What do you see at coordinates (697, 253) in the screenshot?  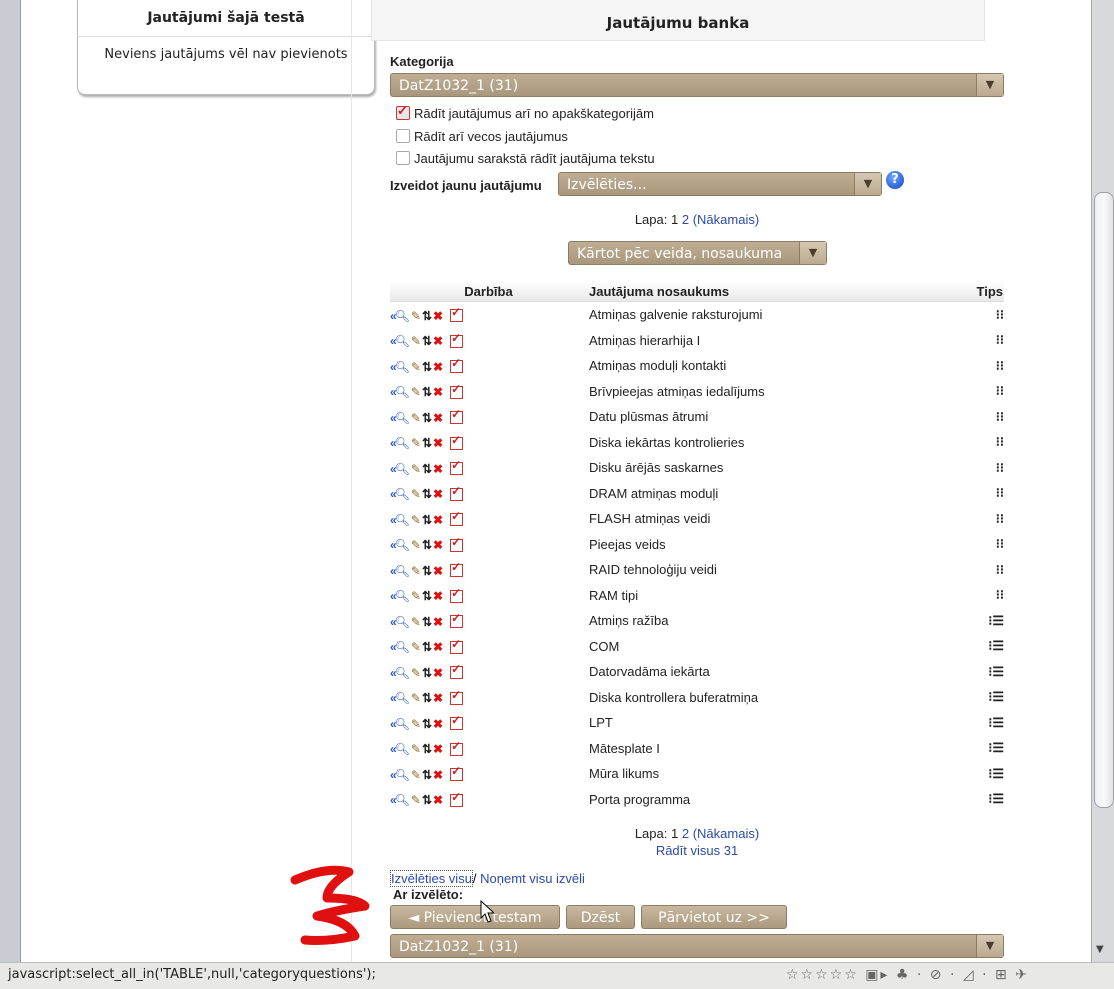 I see `sort-select: Kārtot pēc veida, nosaukuma ▼` at bounding box center [697, 253].